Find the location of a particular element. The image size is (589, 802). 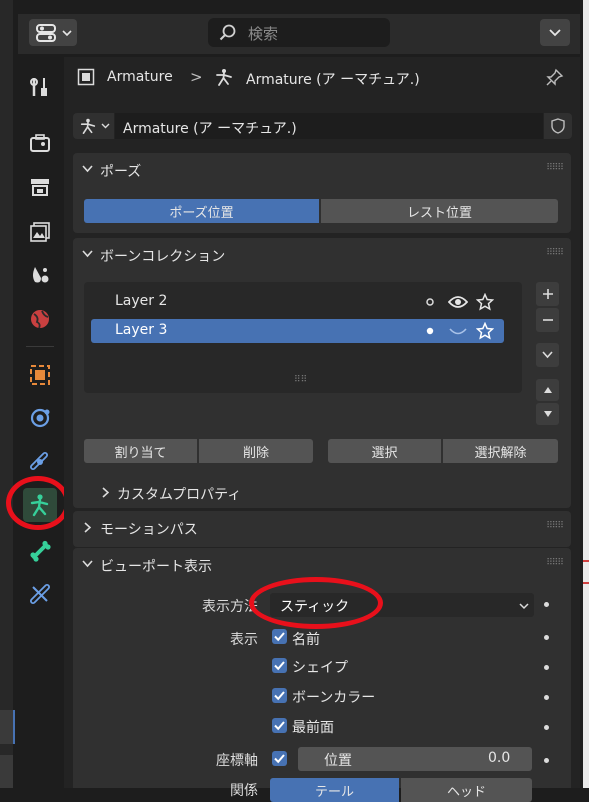

assign-button: 割り当て is located at coordinates (140, 451).